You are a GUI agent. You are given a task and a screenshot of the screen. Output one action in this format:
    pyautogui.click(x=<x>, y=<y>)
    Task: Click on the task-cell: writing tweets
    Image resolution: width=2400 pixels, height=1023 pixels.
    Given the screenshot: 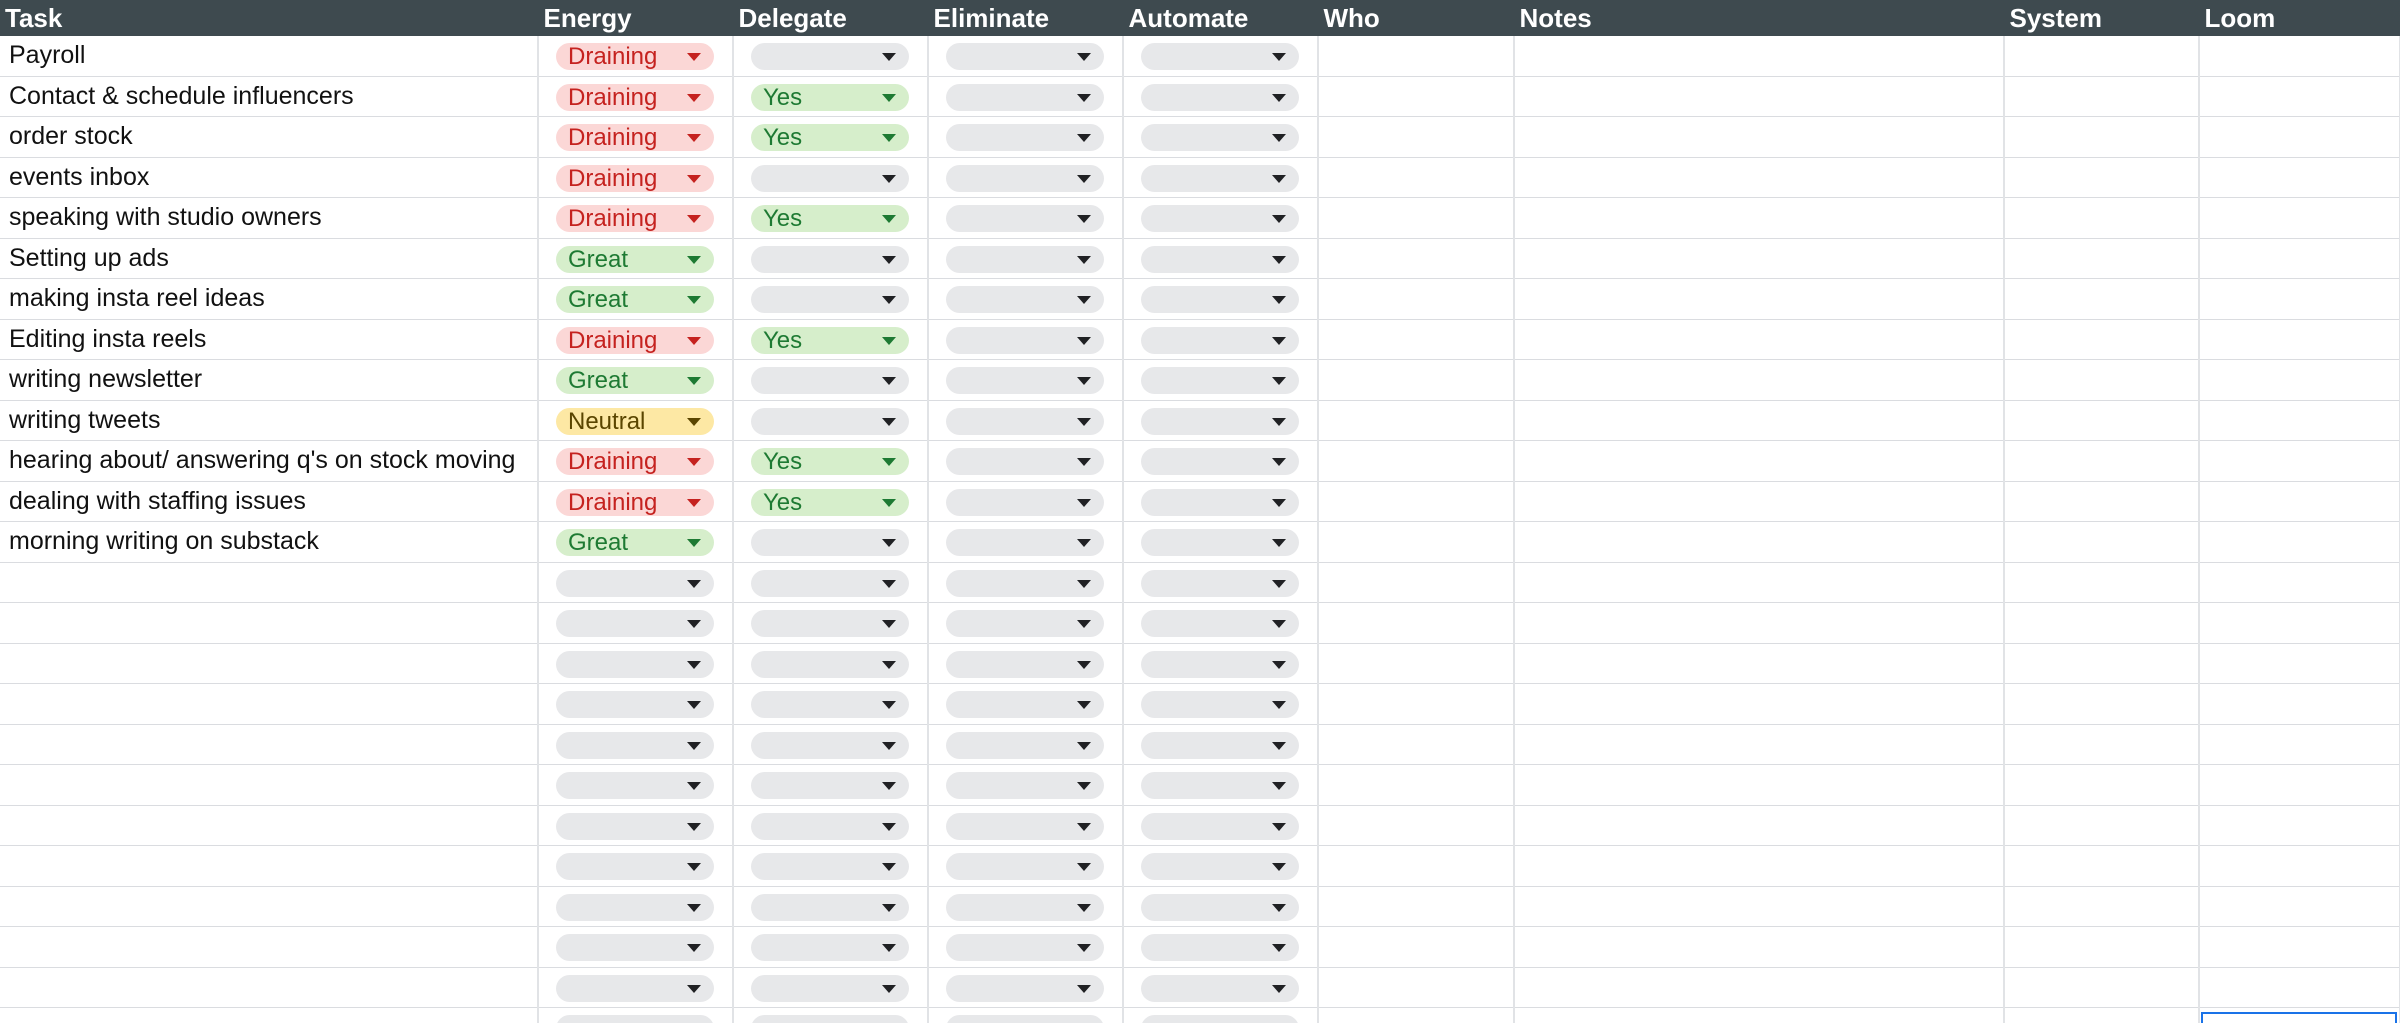 What is the action you would take?
    pyautogui.click(x=269, y=420)
    